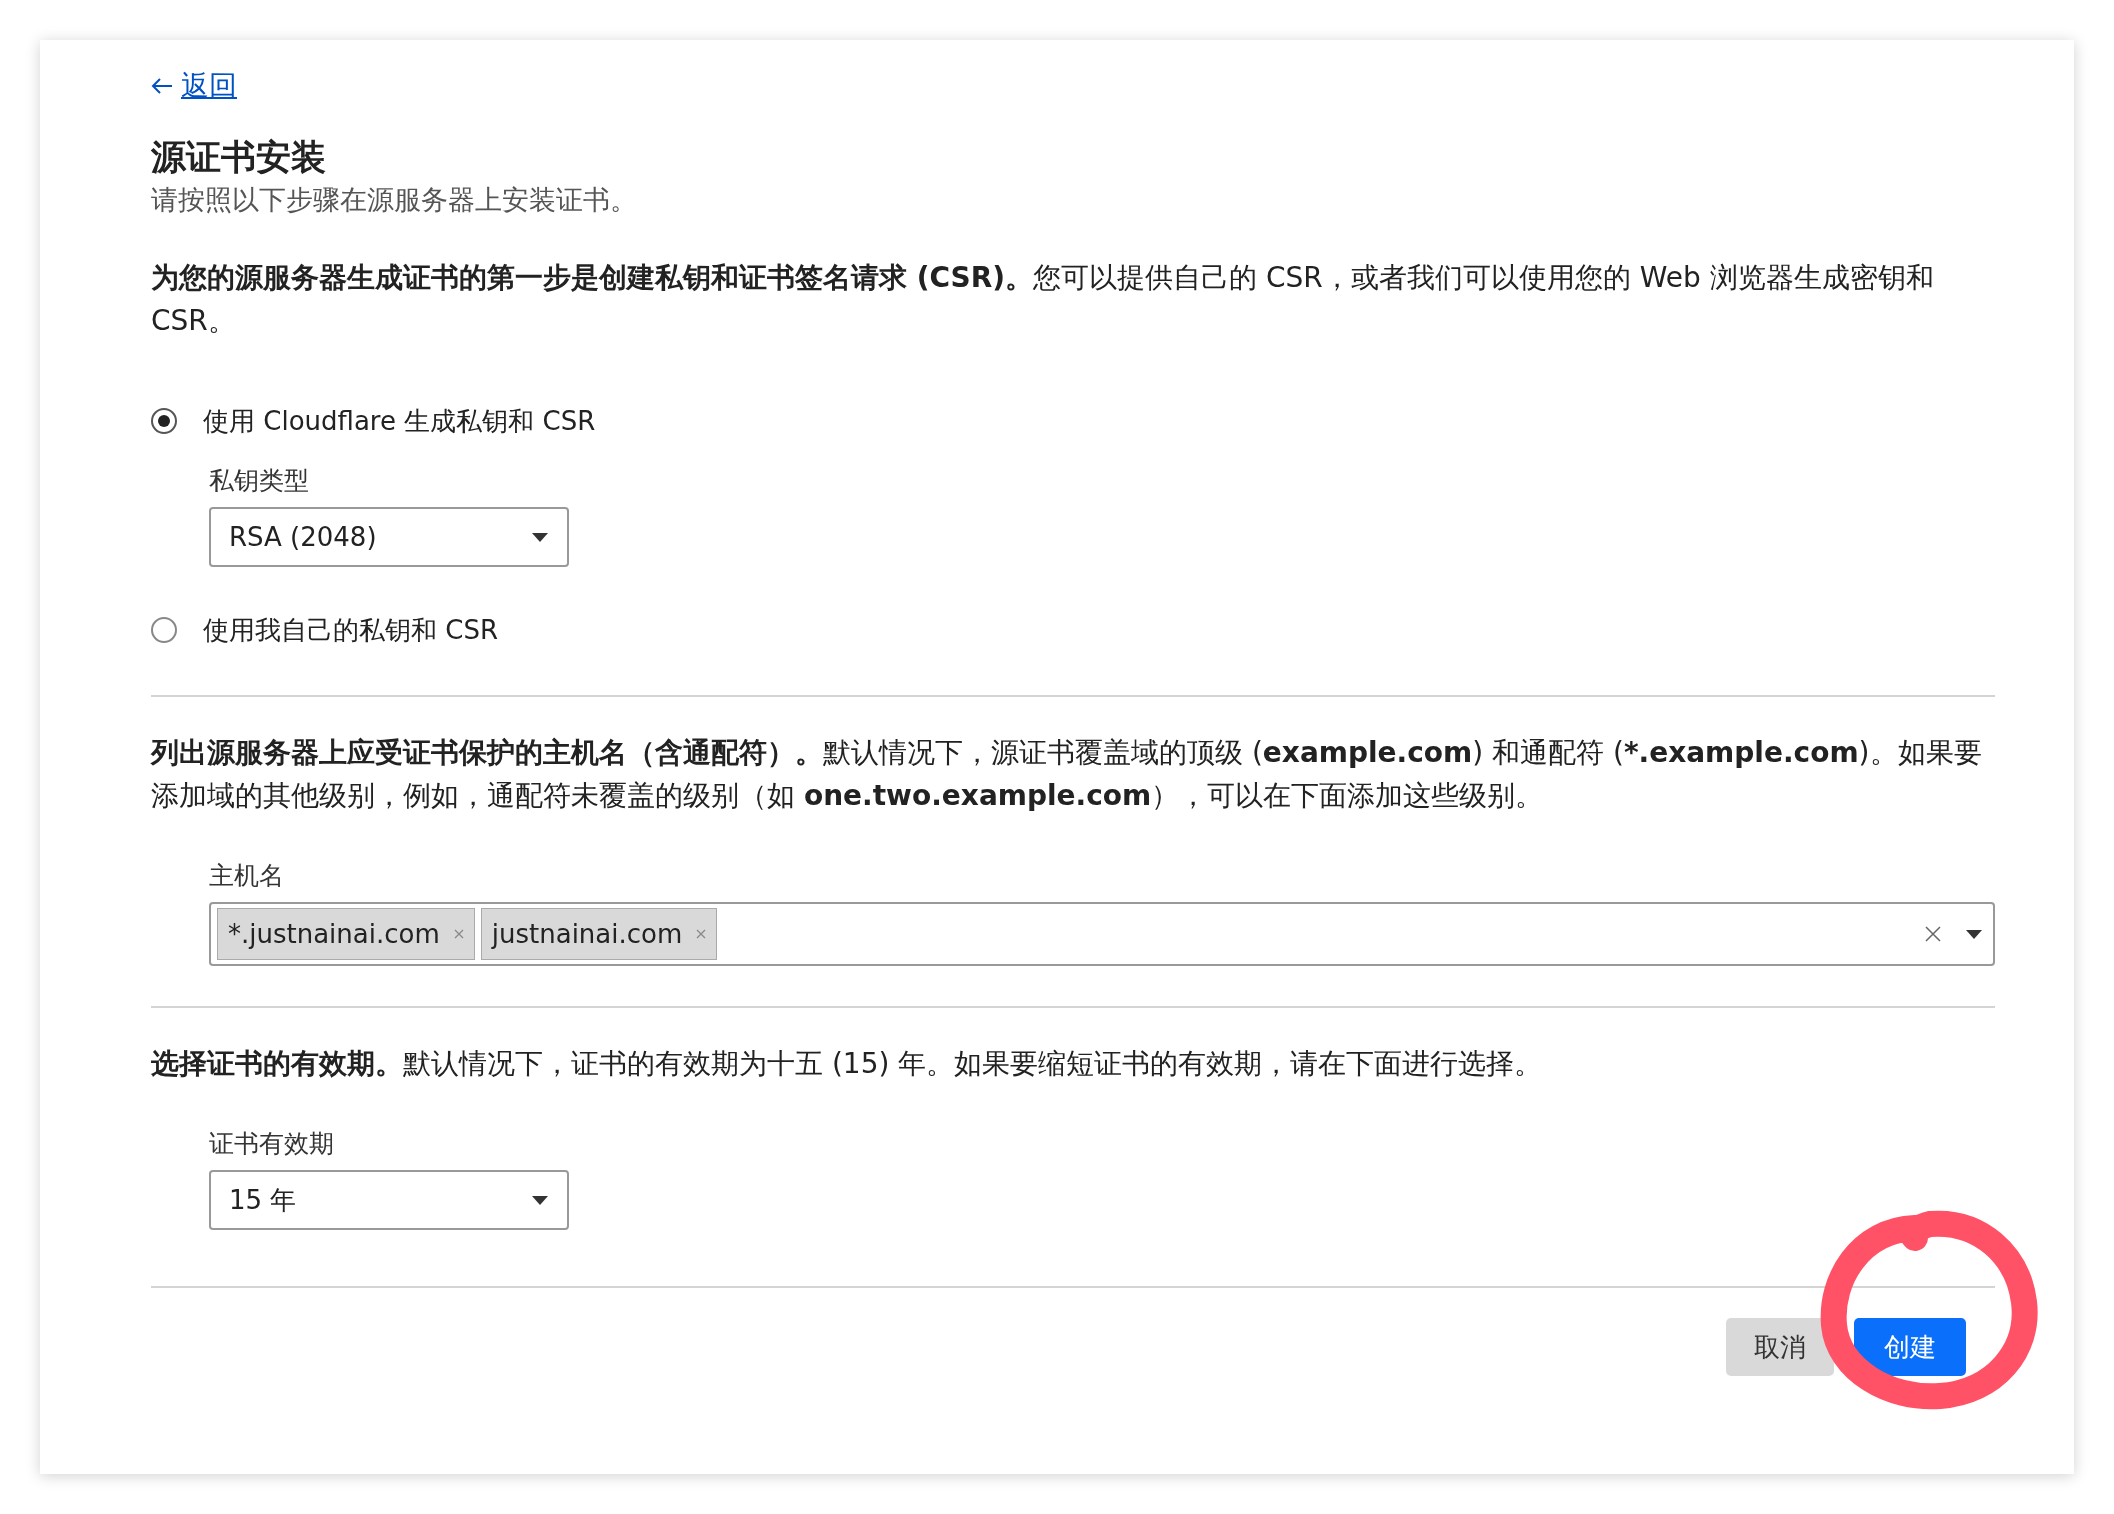  What do you see at coordinates (1102, 934) in the screenshot?
I see `hostname-field: *.justnainai.com justnainai.com` at bounding box center [1102, 934].